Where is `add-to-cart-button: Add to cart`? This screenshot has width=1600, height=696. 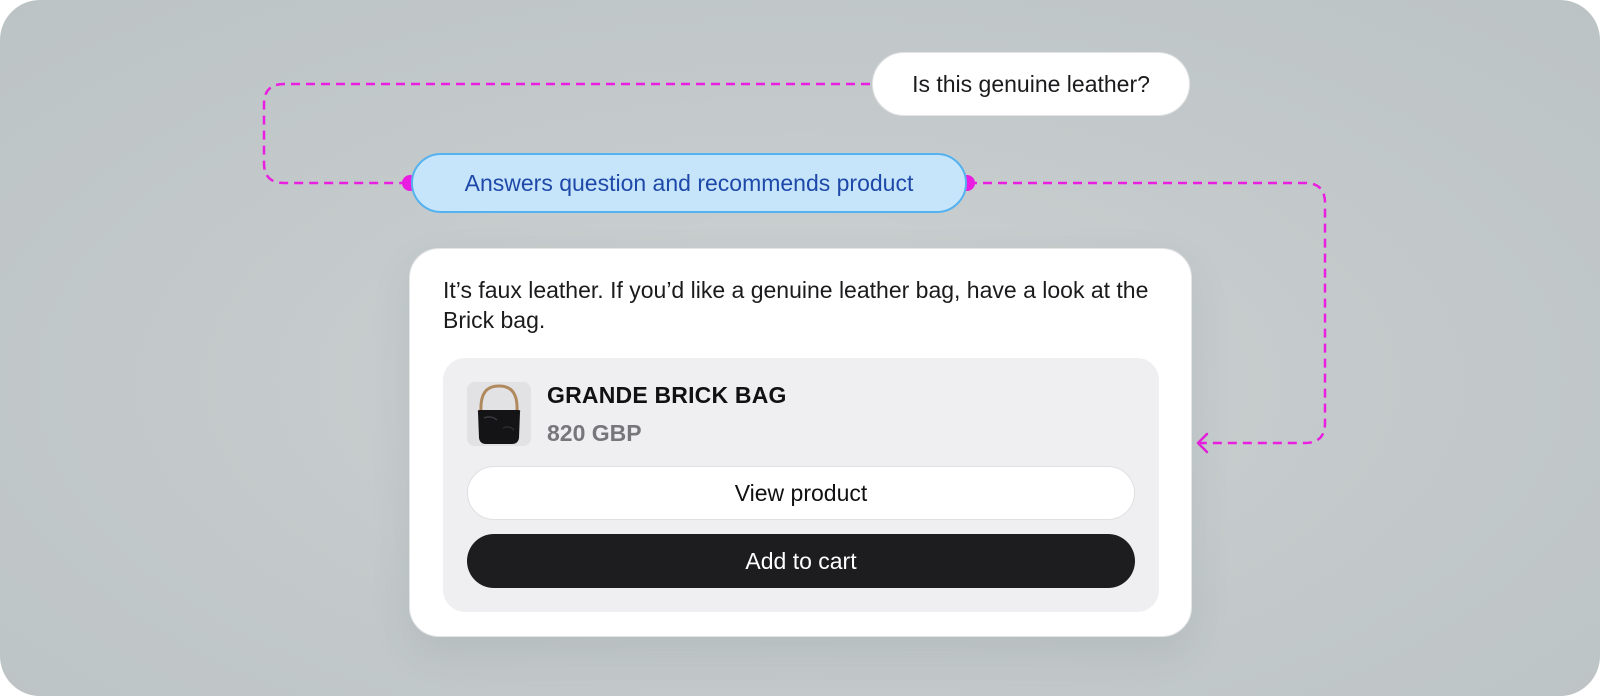 add-to-cart-button: Add to cart is located at coordinates (801, 561).